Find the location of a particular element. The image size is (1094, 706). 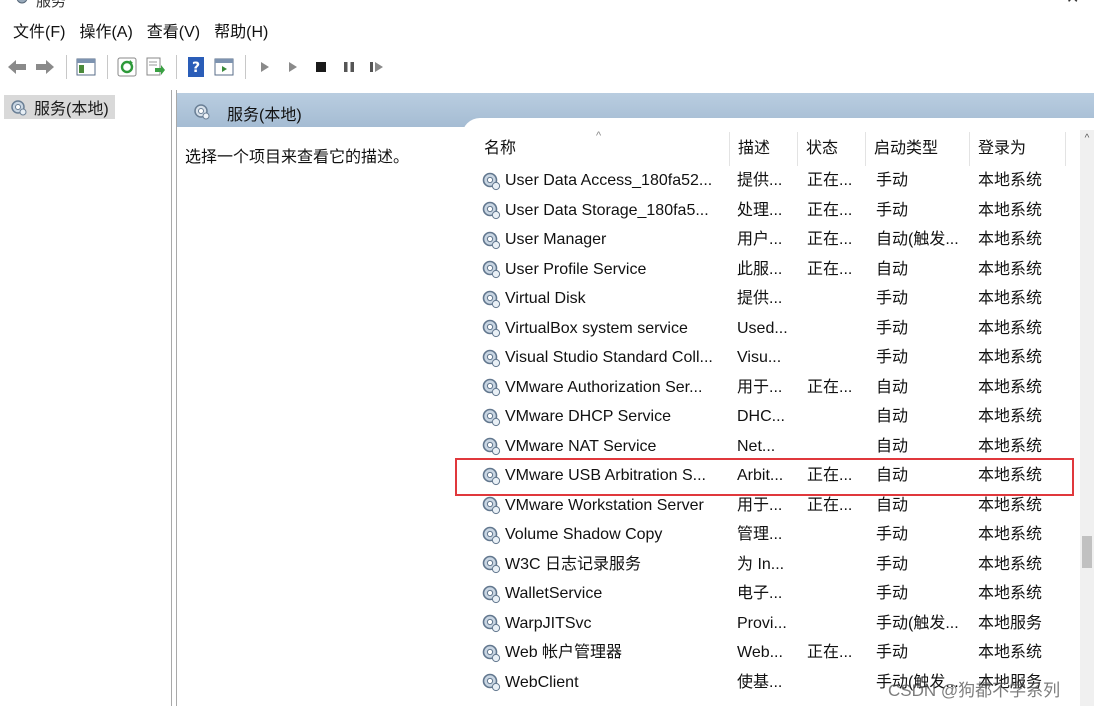

properties-icon is located at coordinates (224, 67).